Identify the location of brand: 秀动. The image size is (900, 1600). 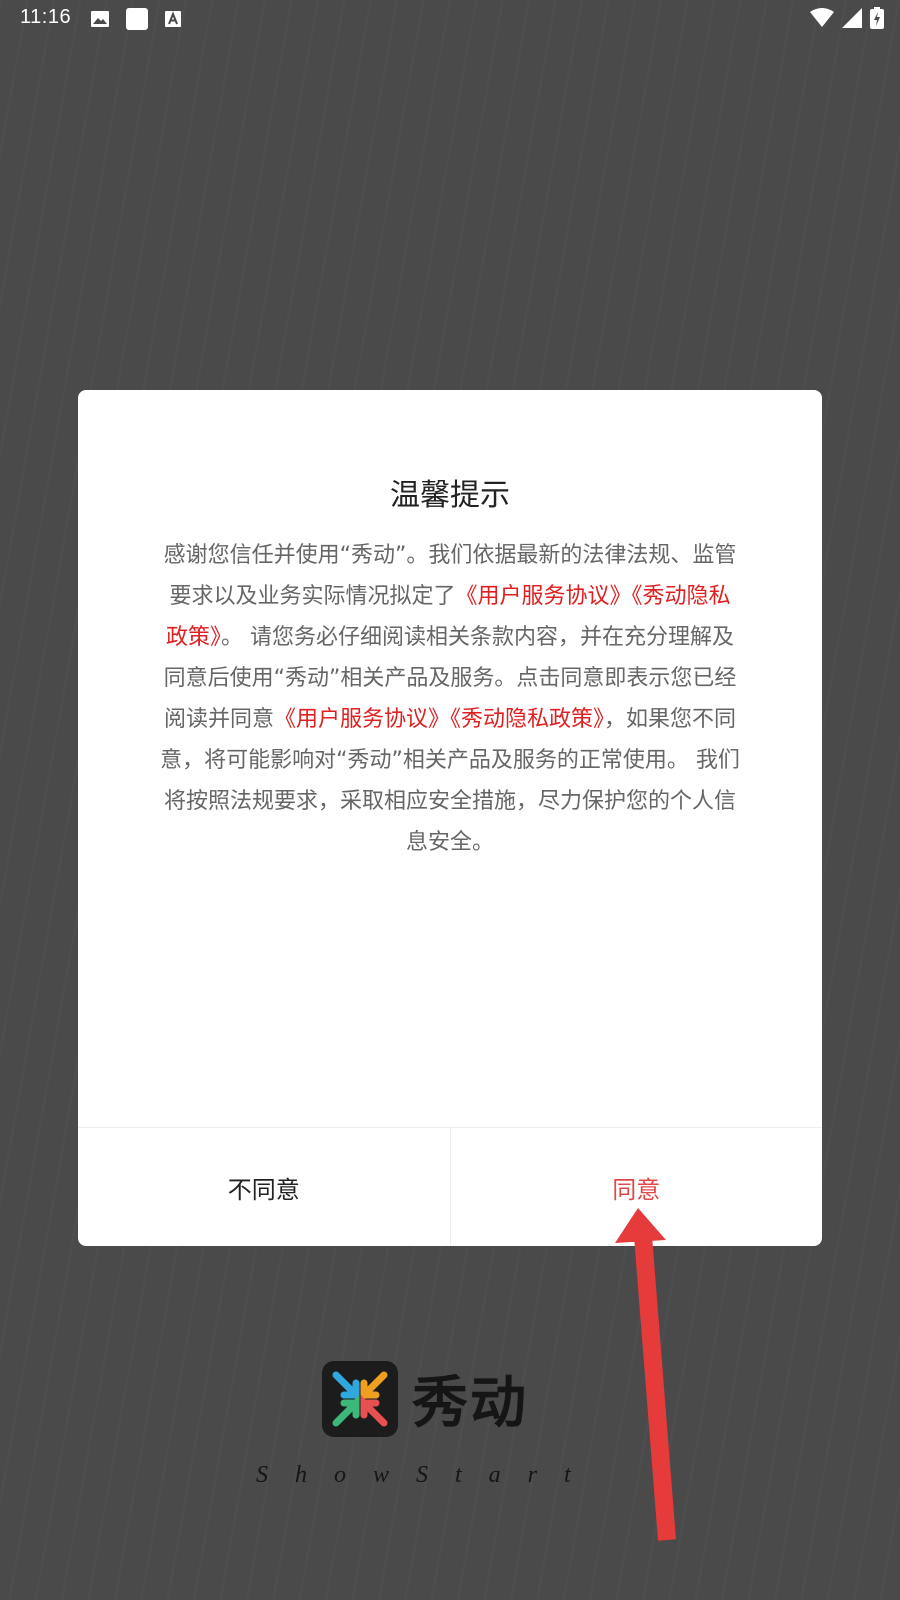
(425, 1398).